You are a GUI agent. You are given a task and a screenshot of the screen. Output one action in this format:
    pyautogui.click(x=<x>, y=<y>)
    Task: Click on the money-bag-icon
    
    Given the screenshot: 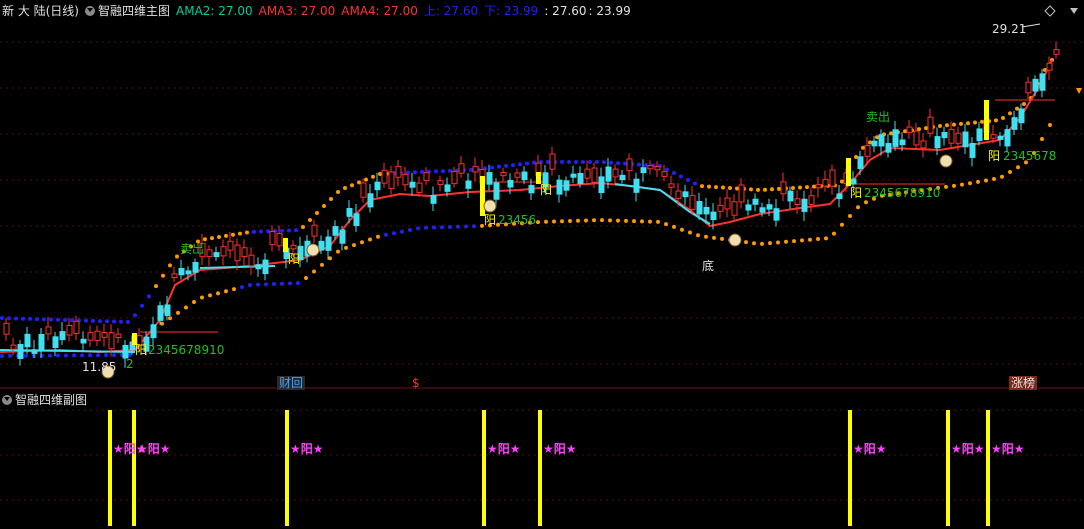 What is the action you would take?
    pyautogui.click(x=946, y=161)
    